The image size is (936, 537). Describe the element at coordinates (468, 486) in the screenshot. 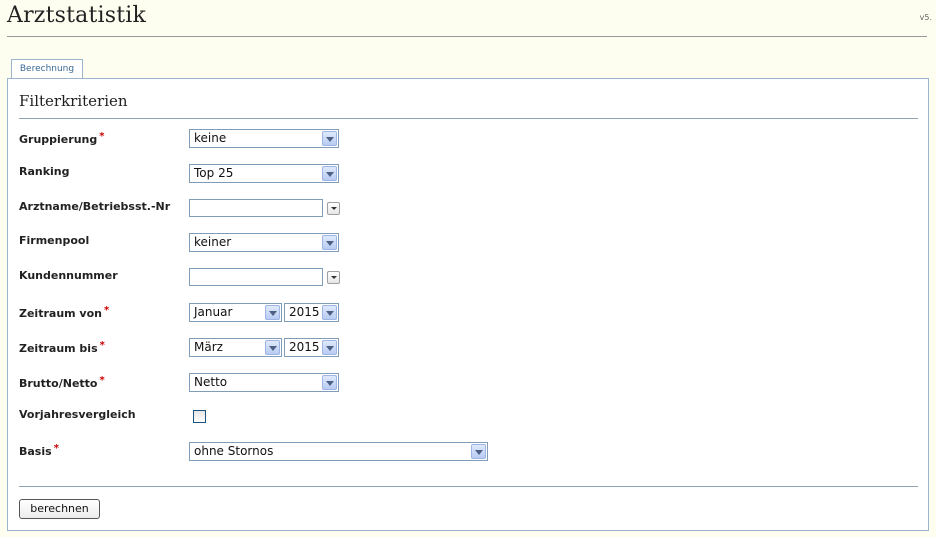

I see `form-bottom-divider` at that location.